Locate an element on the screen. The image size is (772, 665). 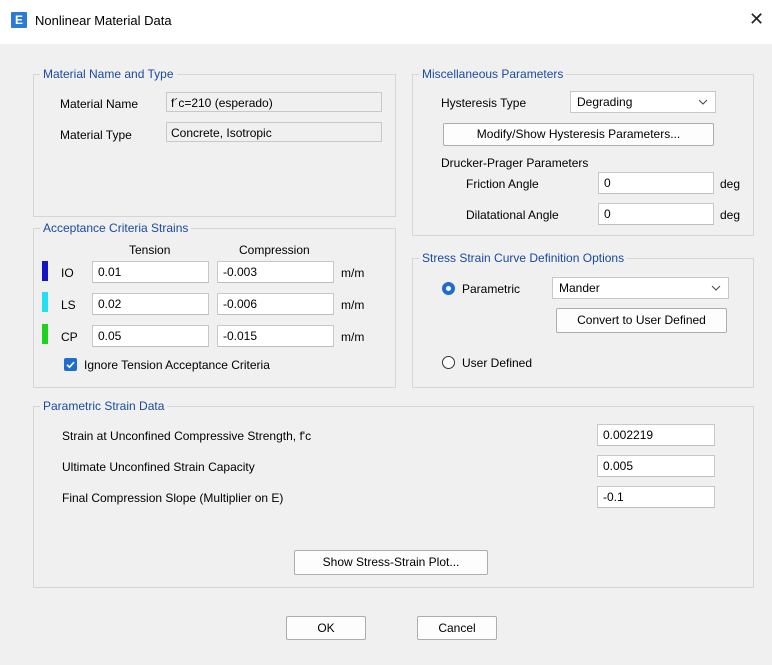
convert-user-defined-button: Convert to User Defined is located at coordinates (641, 320).